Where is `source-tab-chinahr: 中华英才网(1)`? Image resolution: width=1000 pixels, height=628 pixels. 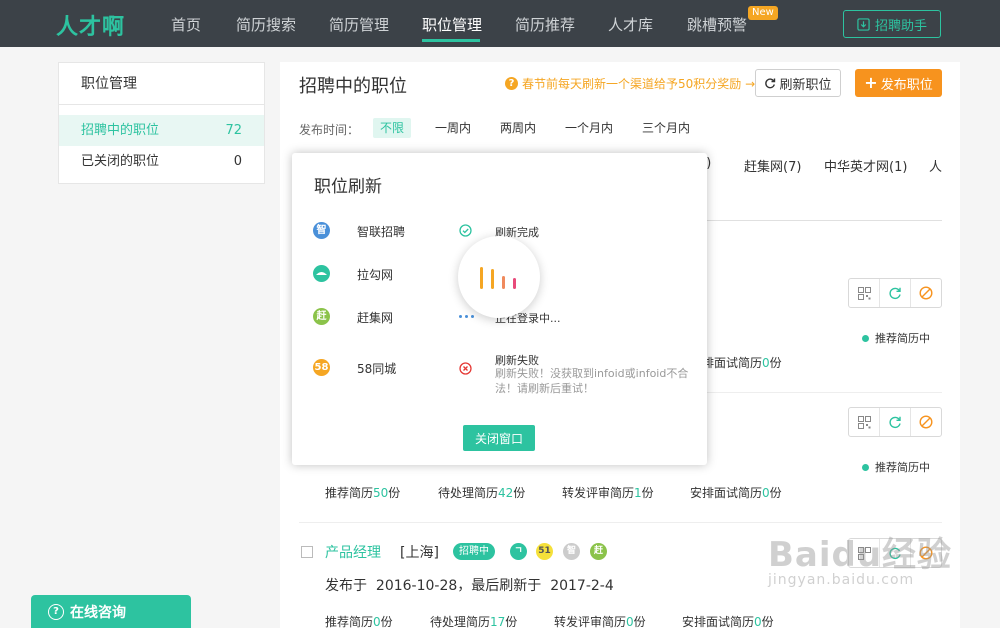 source-tab-chinahr: 中华英才网(1) is located at coordinates (865, 165).